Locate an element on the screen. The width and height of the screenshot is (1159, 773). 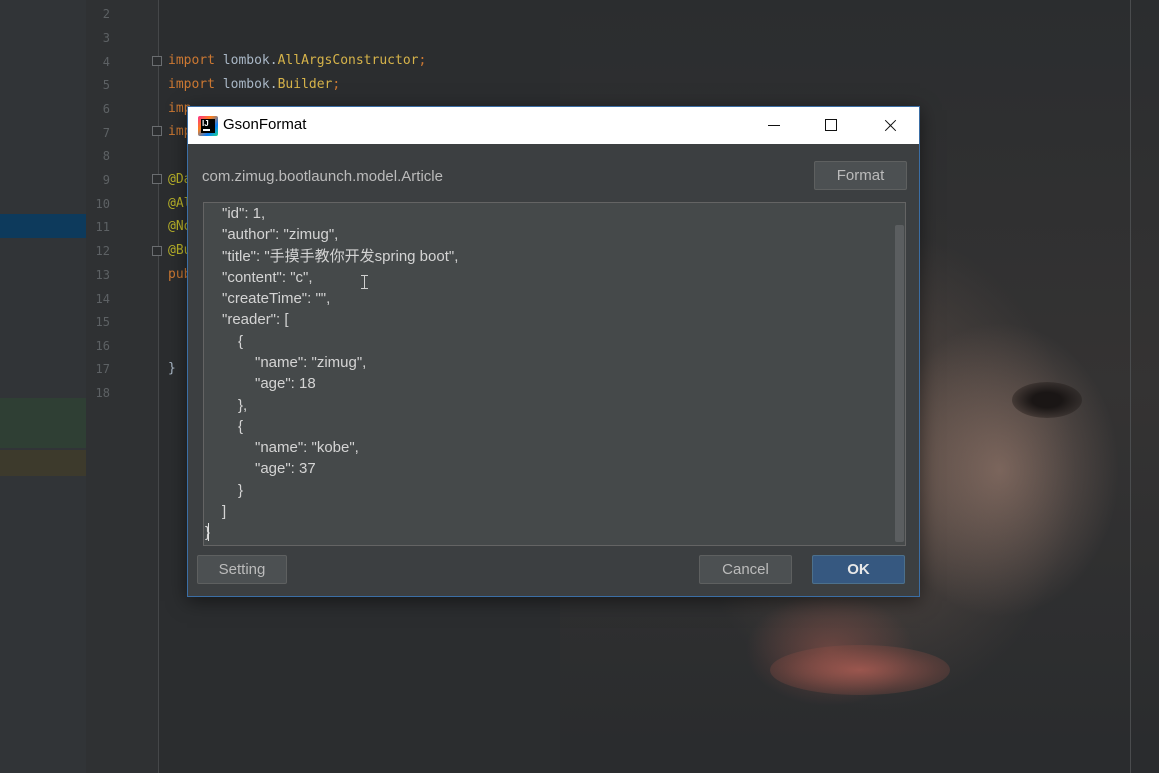
text-caret is located at coordinates (208, 532).